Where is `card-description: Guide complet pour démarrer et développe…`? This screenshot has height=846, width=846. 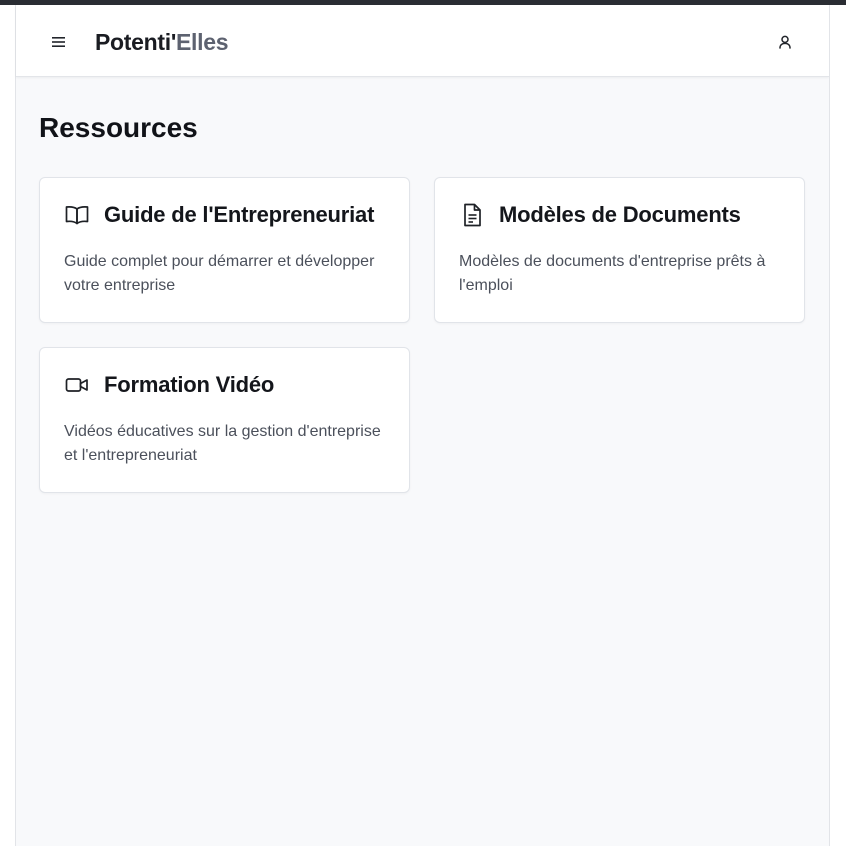
card-description: Guide complet pour démarrer et développe… is located at coordinates (219, 273).